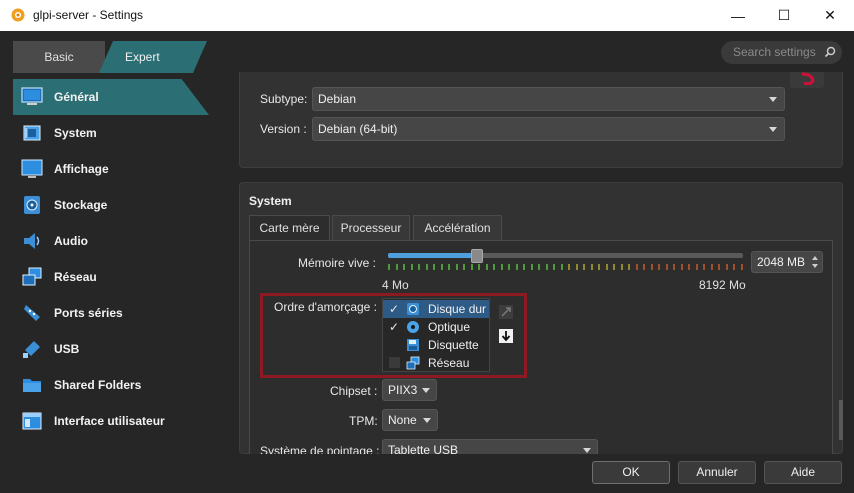  Describe the element at coordinates (457, 227) in the screenshot. I see `tab-acceleration: Accélération` at that location.